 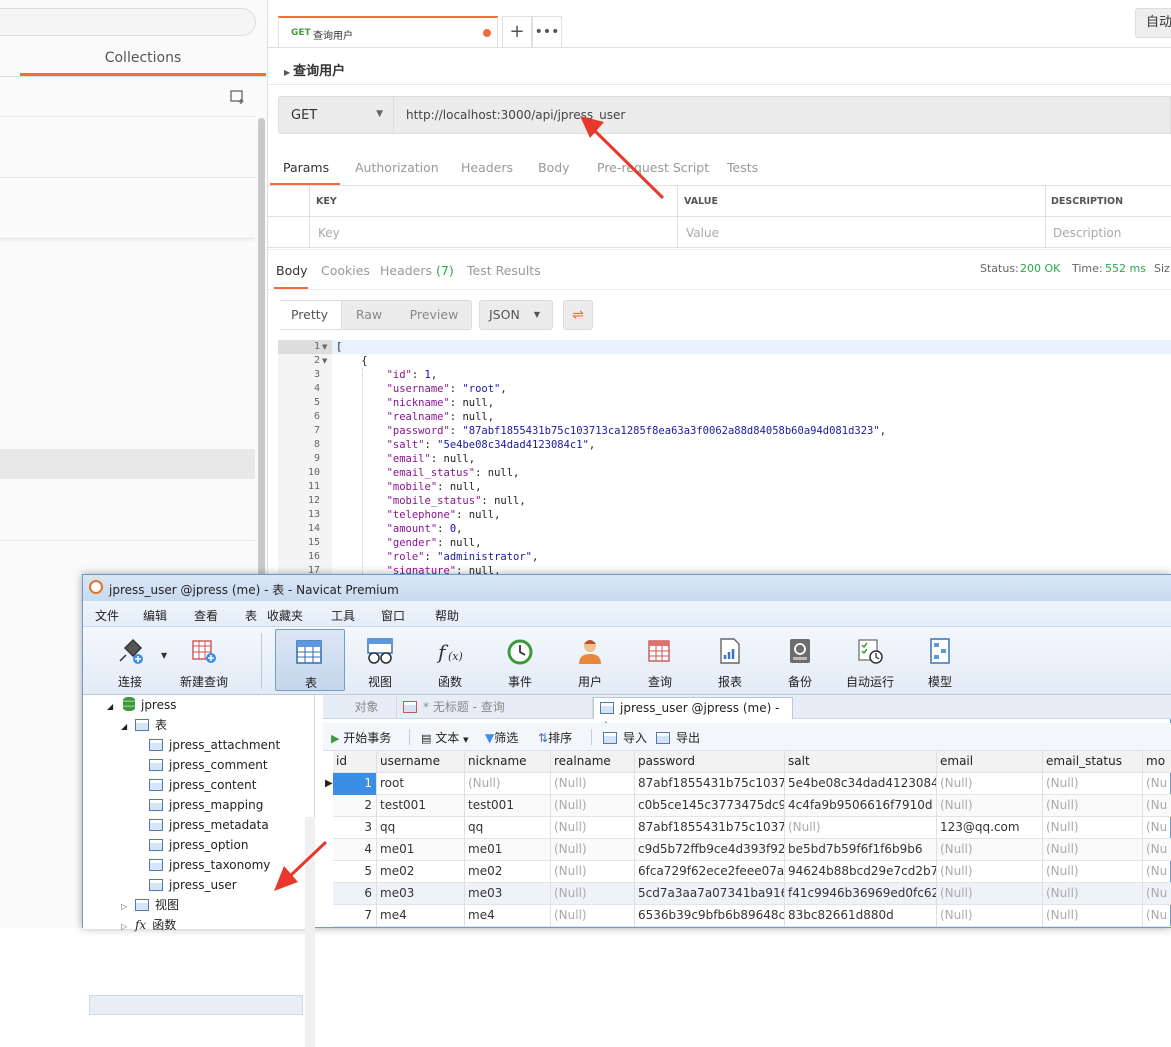 What do you see at coordinates (336, 115) in the screenshot?
I see `method-select: GET ▼` at bounding box center [336, 115].